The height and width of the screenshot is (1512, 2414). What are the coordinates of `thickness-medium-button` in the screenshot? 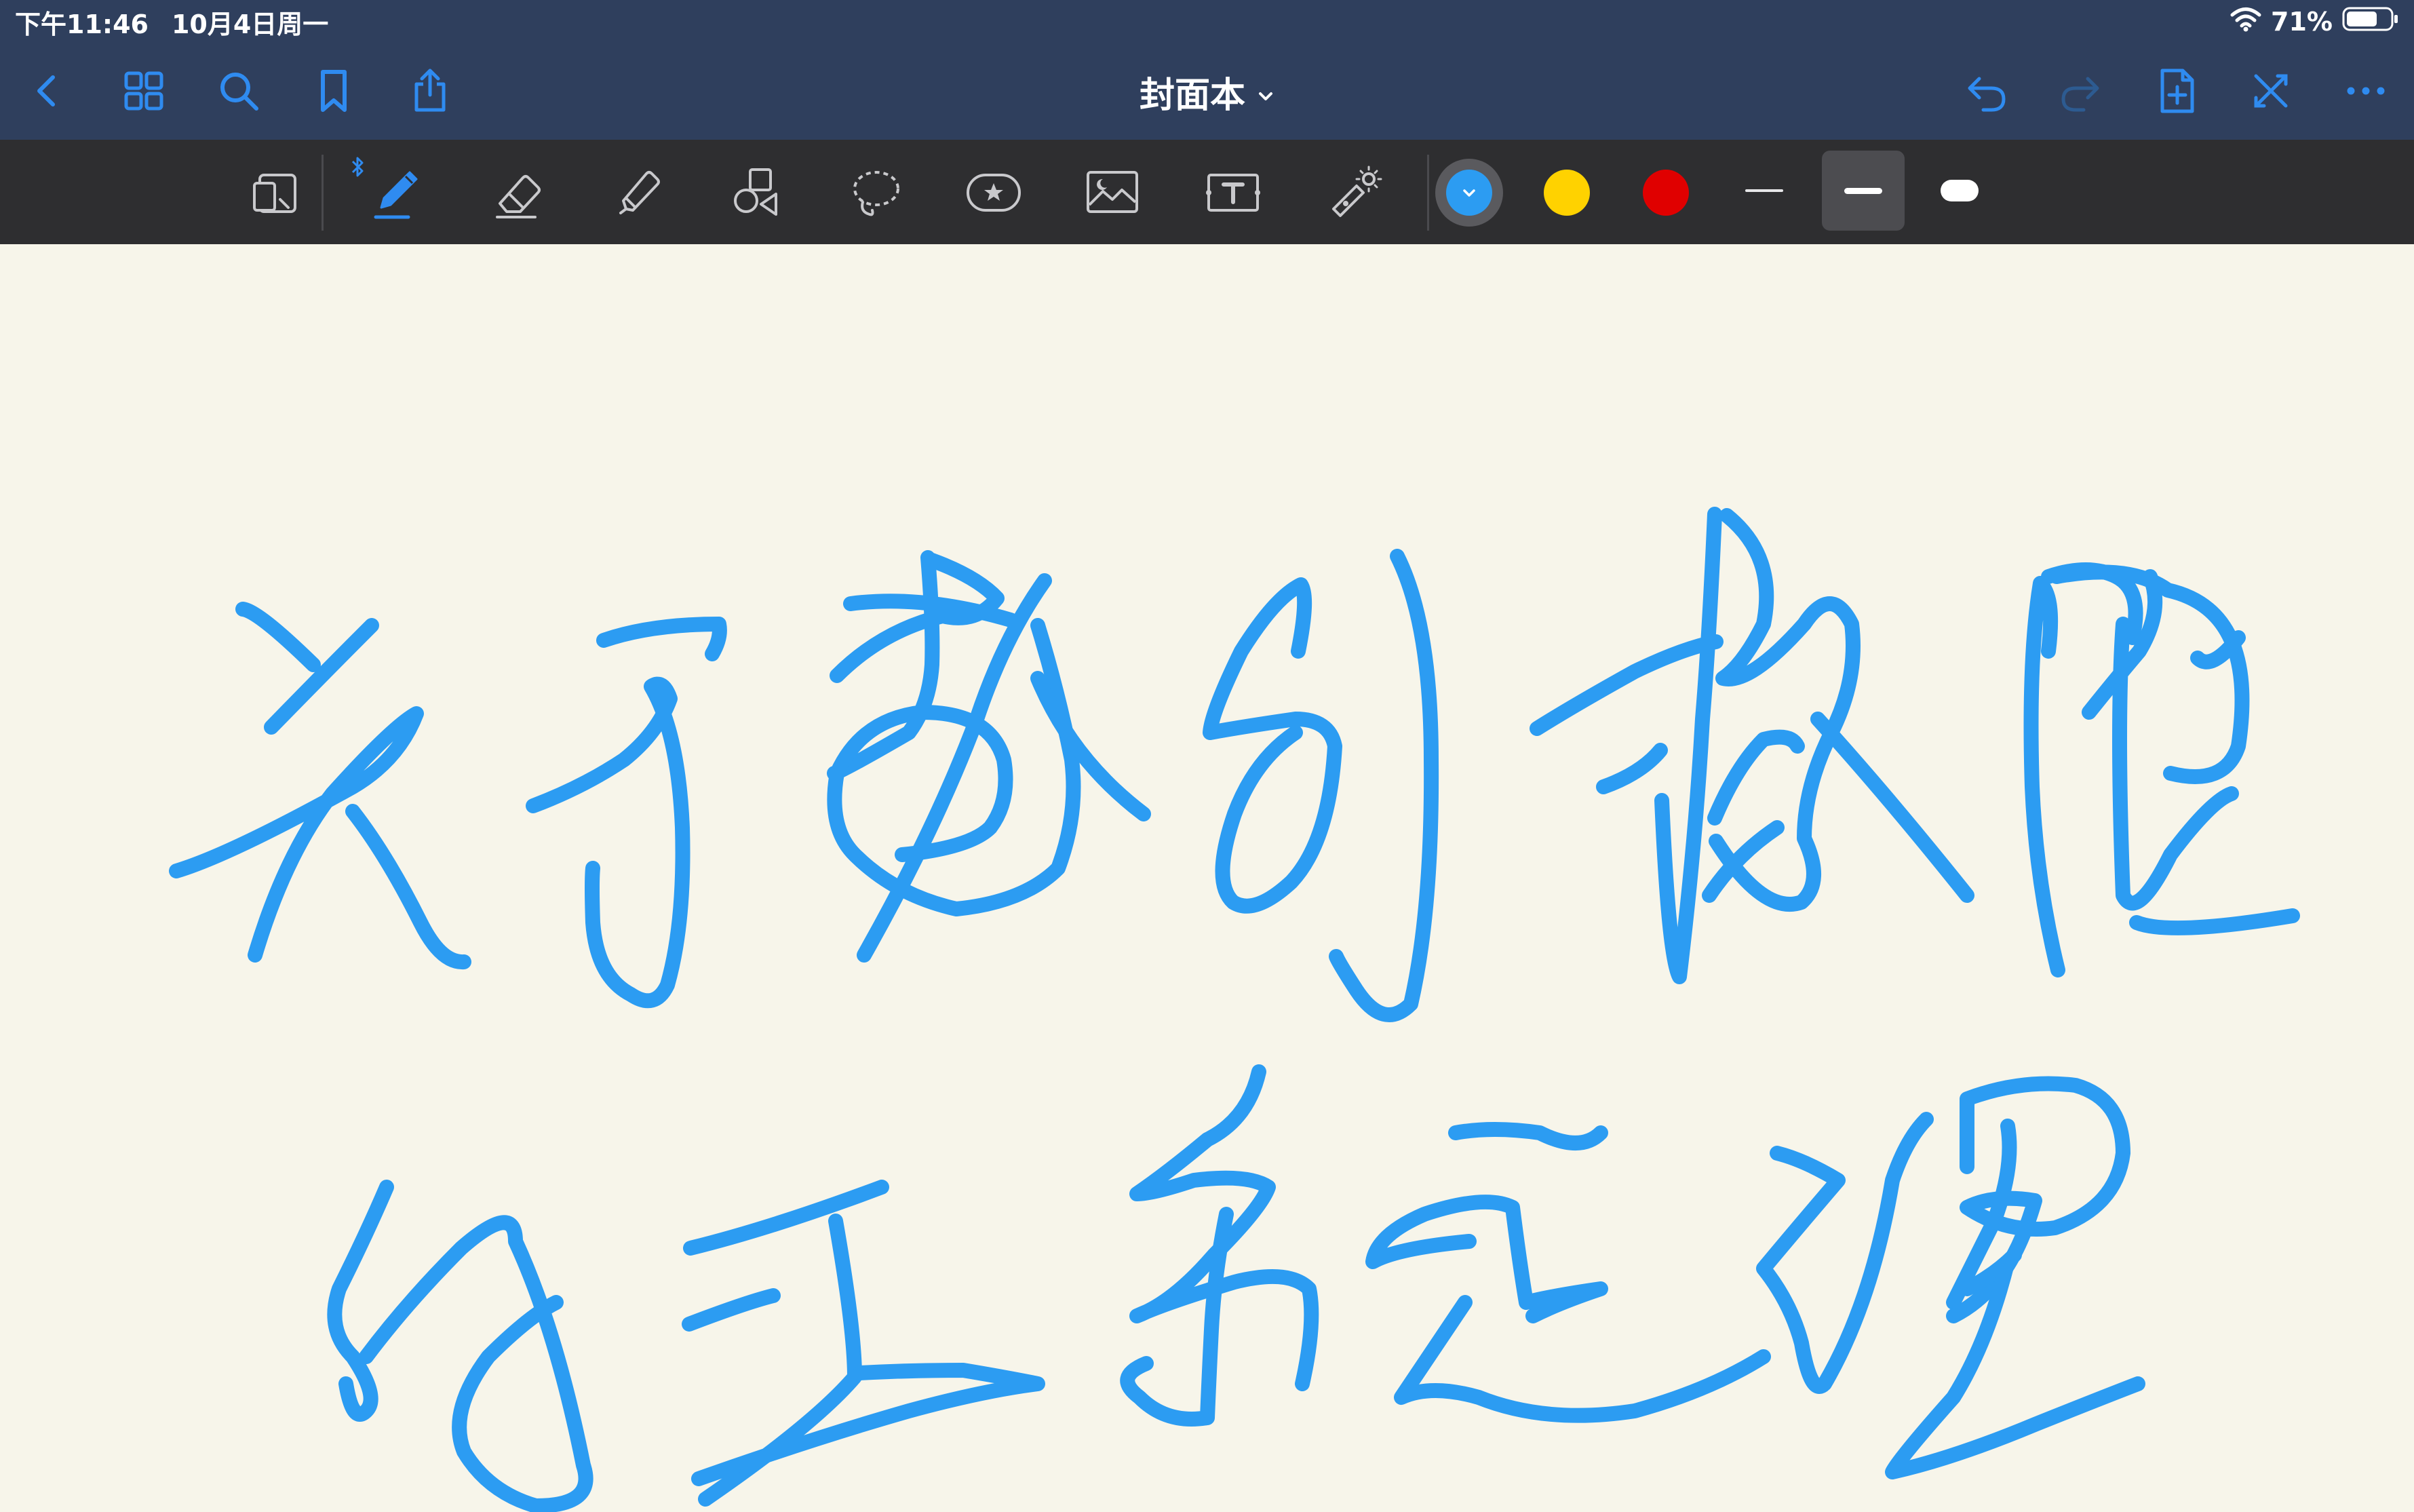 It's located at (1863, 191).